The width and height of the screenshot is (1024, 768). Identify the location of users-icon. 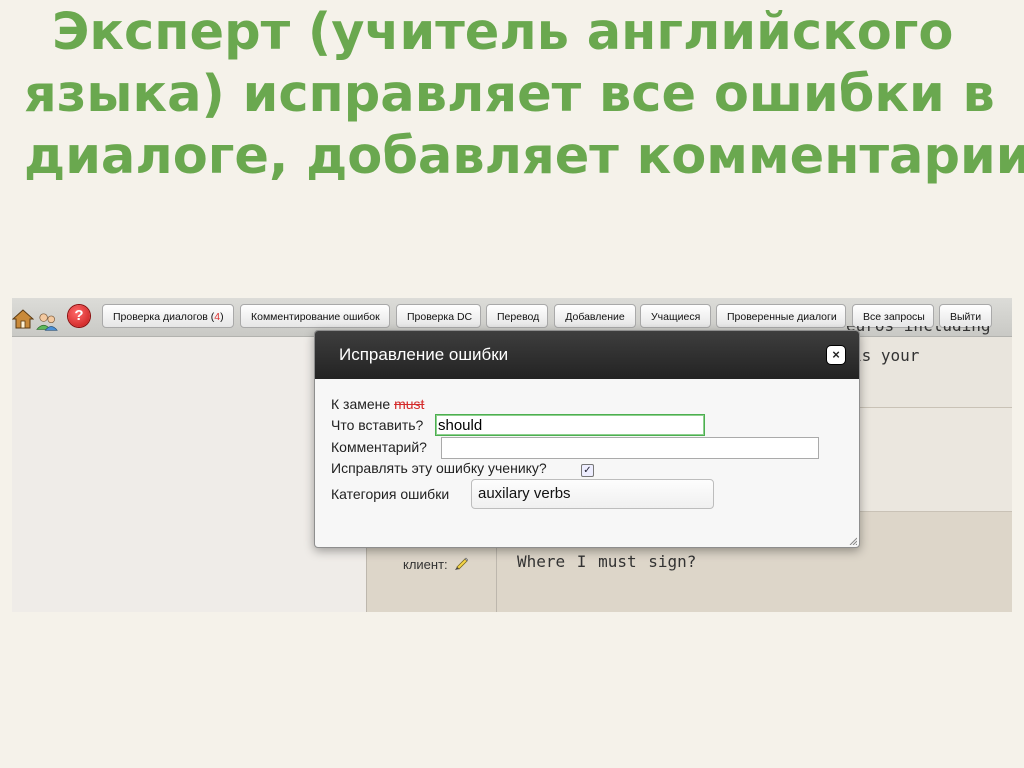
(47, 321).